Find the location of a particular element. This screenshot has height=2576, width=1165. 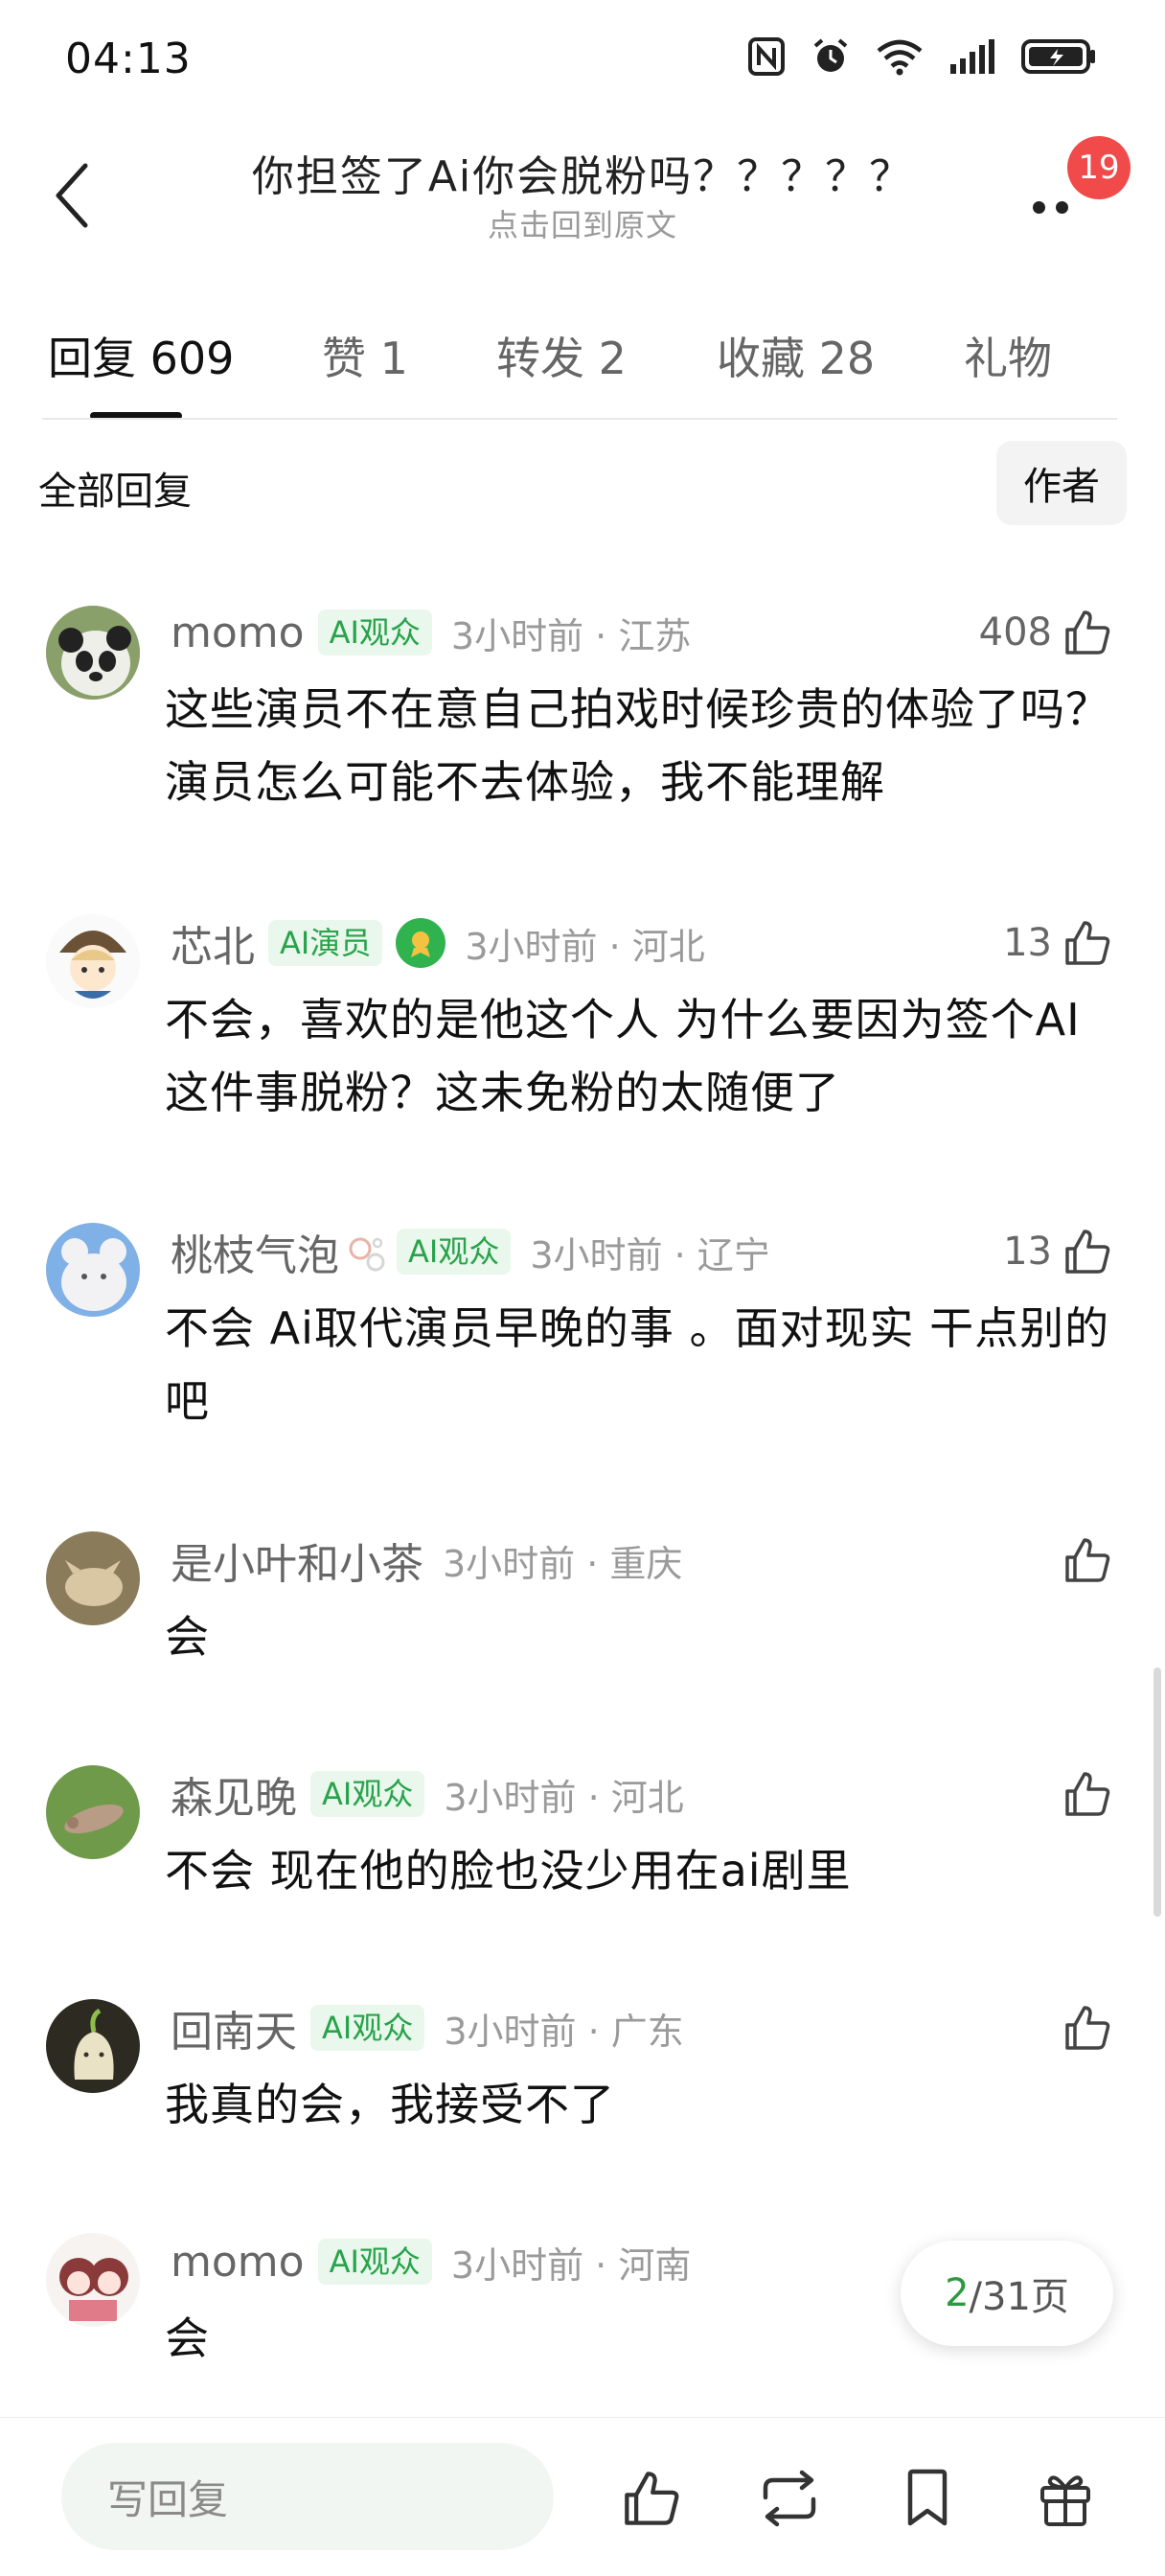

bookmark-icon is located at coordinates (928, 2497).